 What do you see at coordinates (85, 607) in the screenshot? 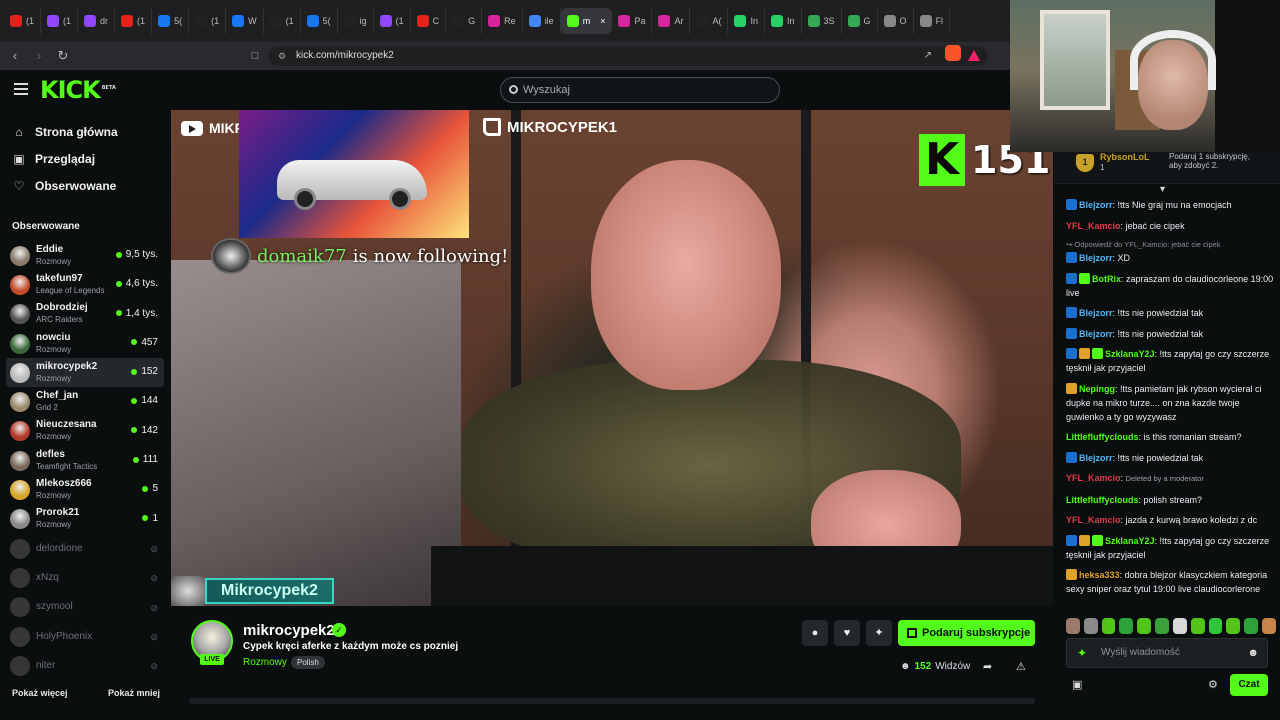
I see `offline-channel: szymool ⊘` at bounding box center [85, 607].